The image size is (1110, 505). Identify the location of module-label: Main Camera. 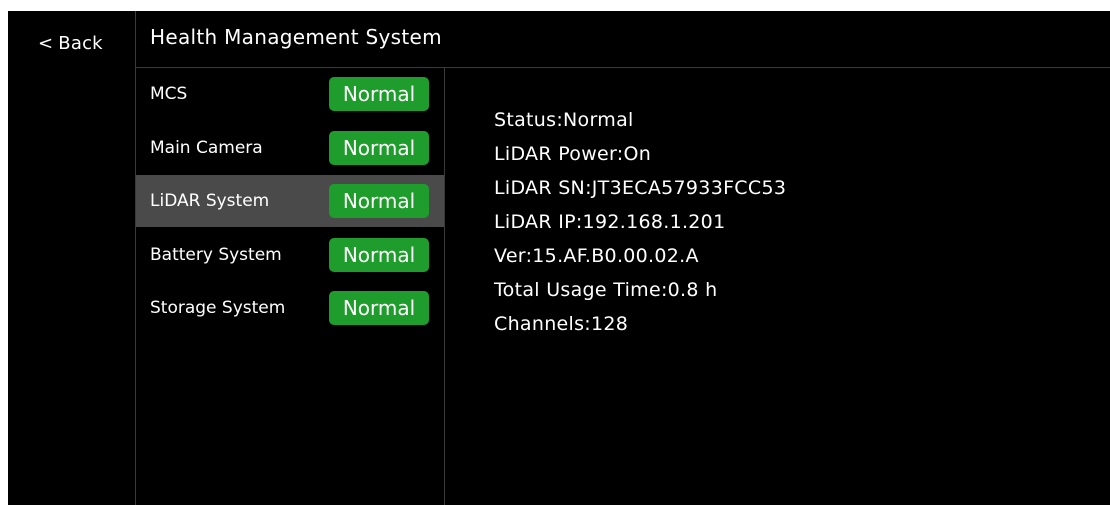
(206, 147).